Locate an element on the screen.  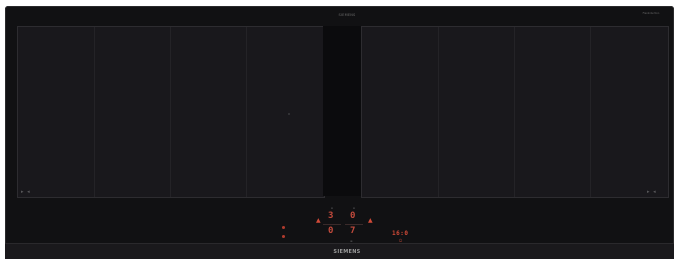
timer-display: 16:0 is located at coordinates (400, 233).